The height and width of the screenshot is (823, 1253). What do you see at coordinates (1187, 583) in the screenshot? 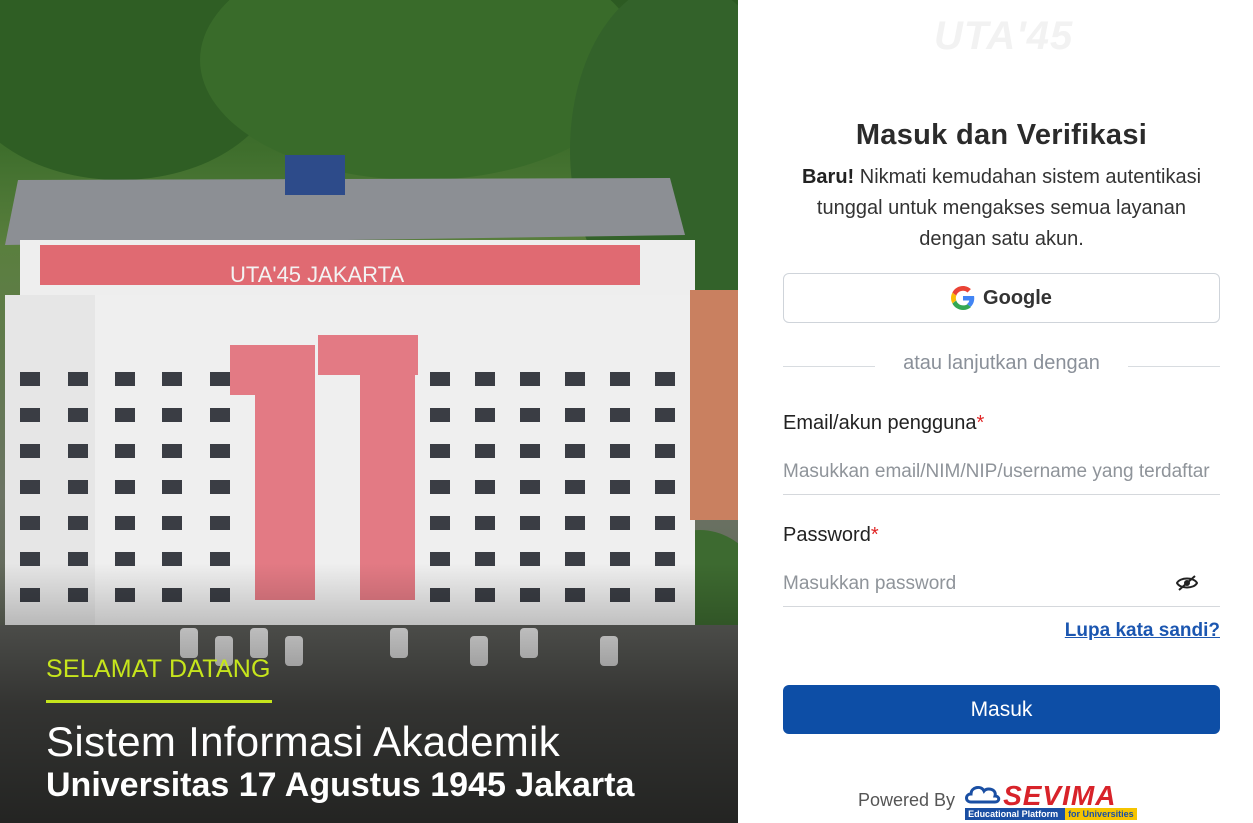
I see `toggle-password-visibility-icon` at bounding box center [1187, 583].